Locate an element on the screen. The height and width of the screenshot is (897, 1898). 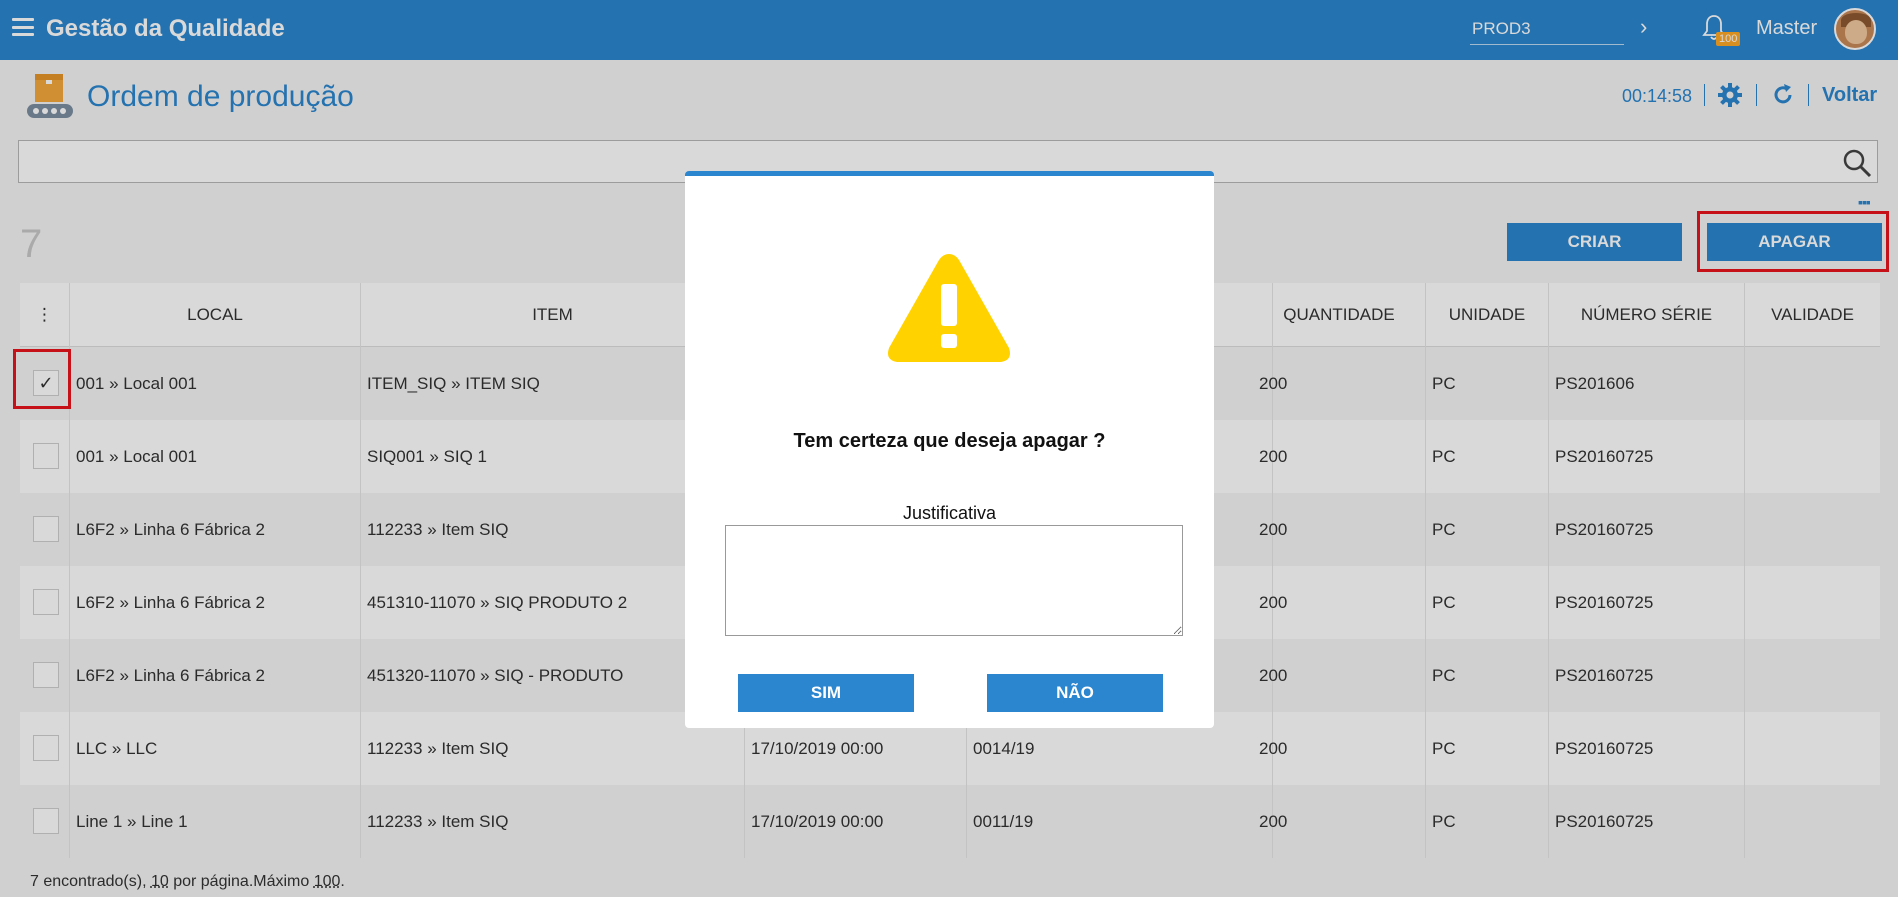
justification-label: Justificativa is located at coordinates (949, 513).